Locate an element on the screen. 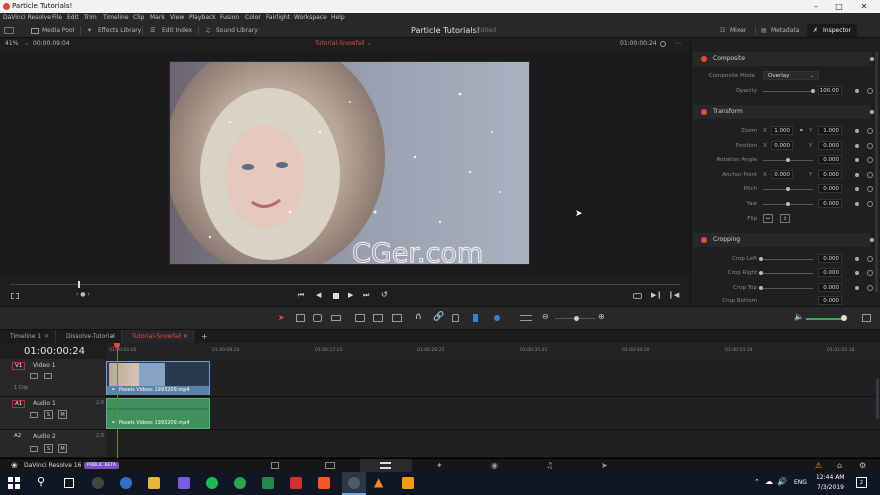 The width and height of the screenshot is (880, 495). composite-enable-icon is located at coordinates (704, 59).